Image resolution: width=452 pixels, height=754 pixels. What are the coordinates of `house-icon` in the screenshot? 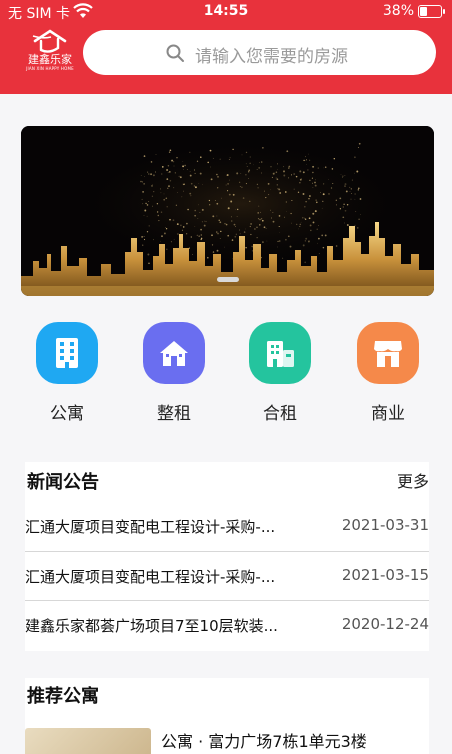 It's located at (174, 353).